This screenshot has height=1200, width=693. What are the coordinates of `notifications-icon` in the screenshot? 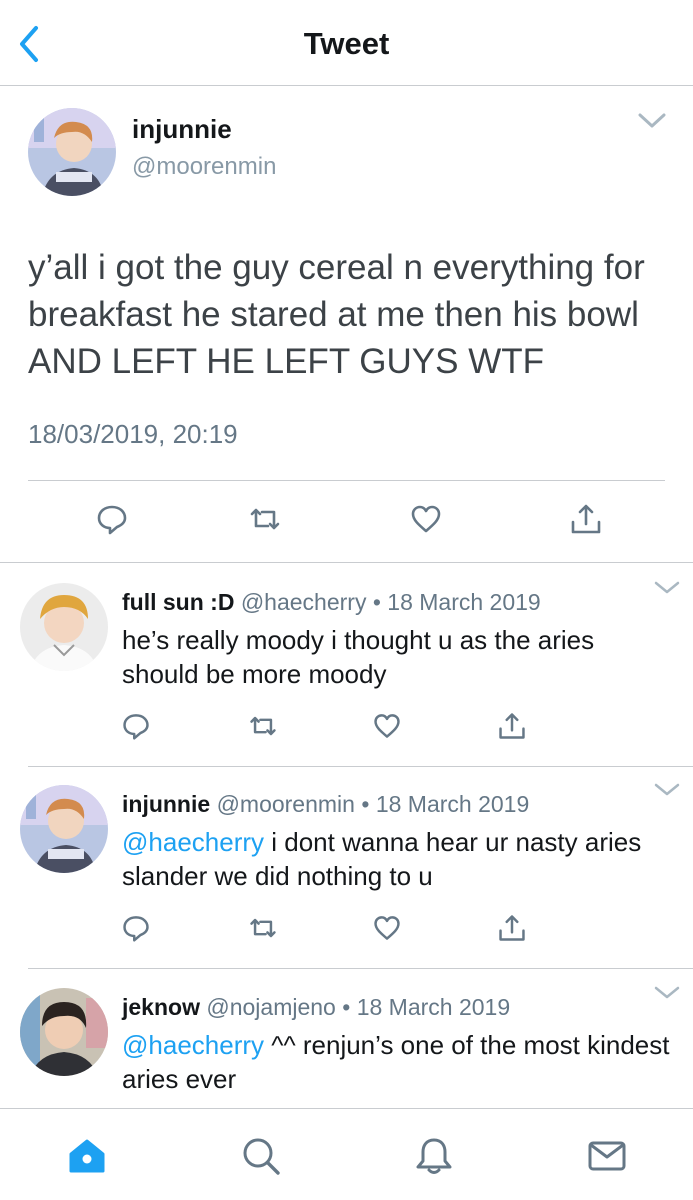 It's located at (434, 1156).